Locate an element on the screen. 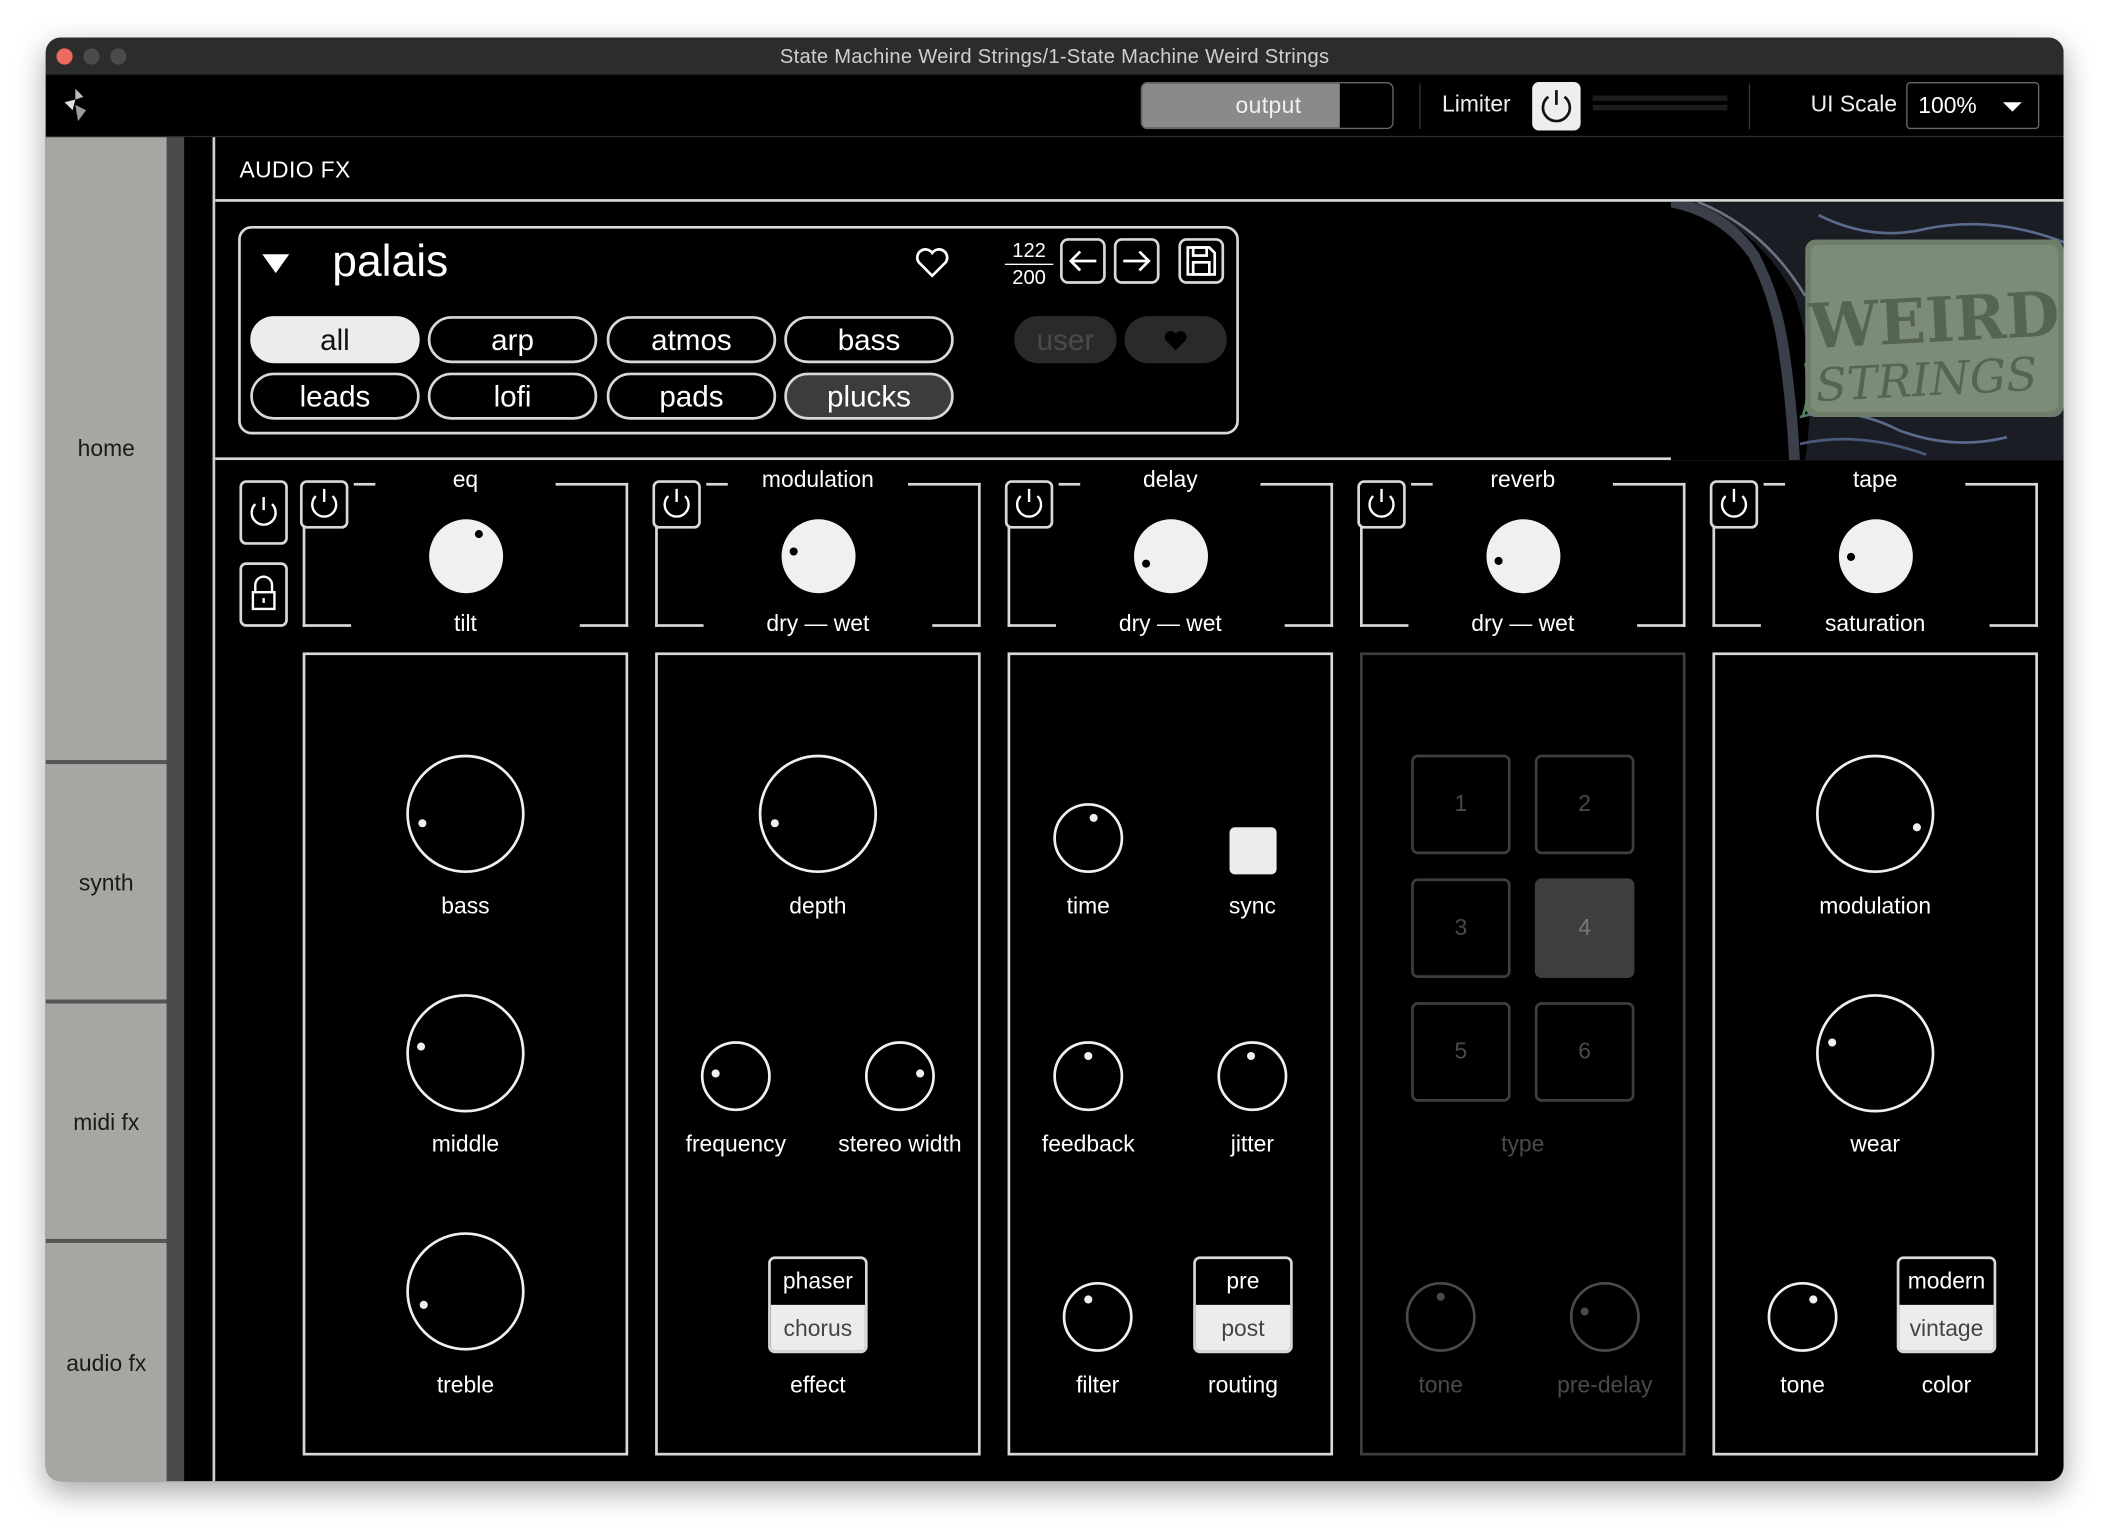  eq-macro-knob is located at coordinates (465, 555).